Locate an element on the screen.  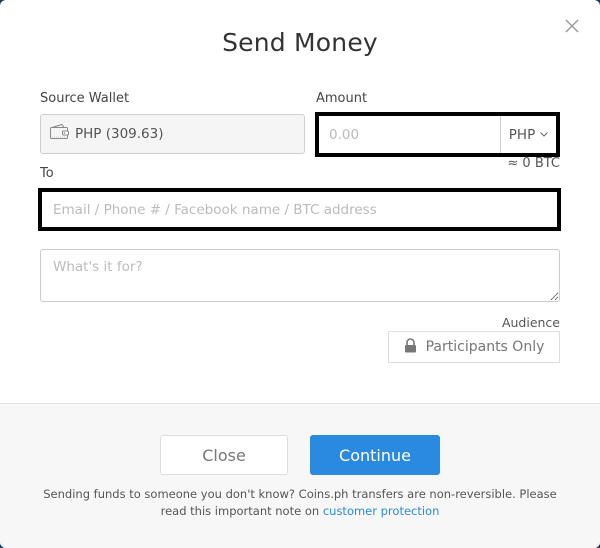
audience-value: Participants Only is located at coordinates (485, 347).